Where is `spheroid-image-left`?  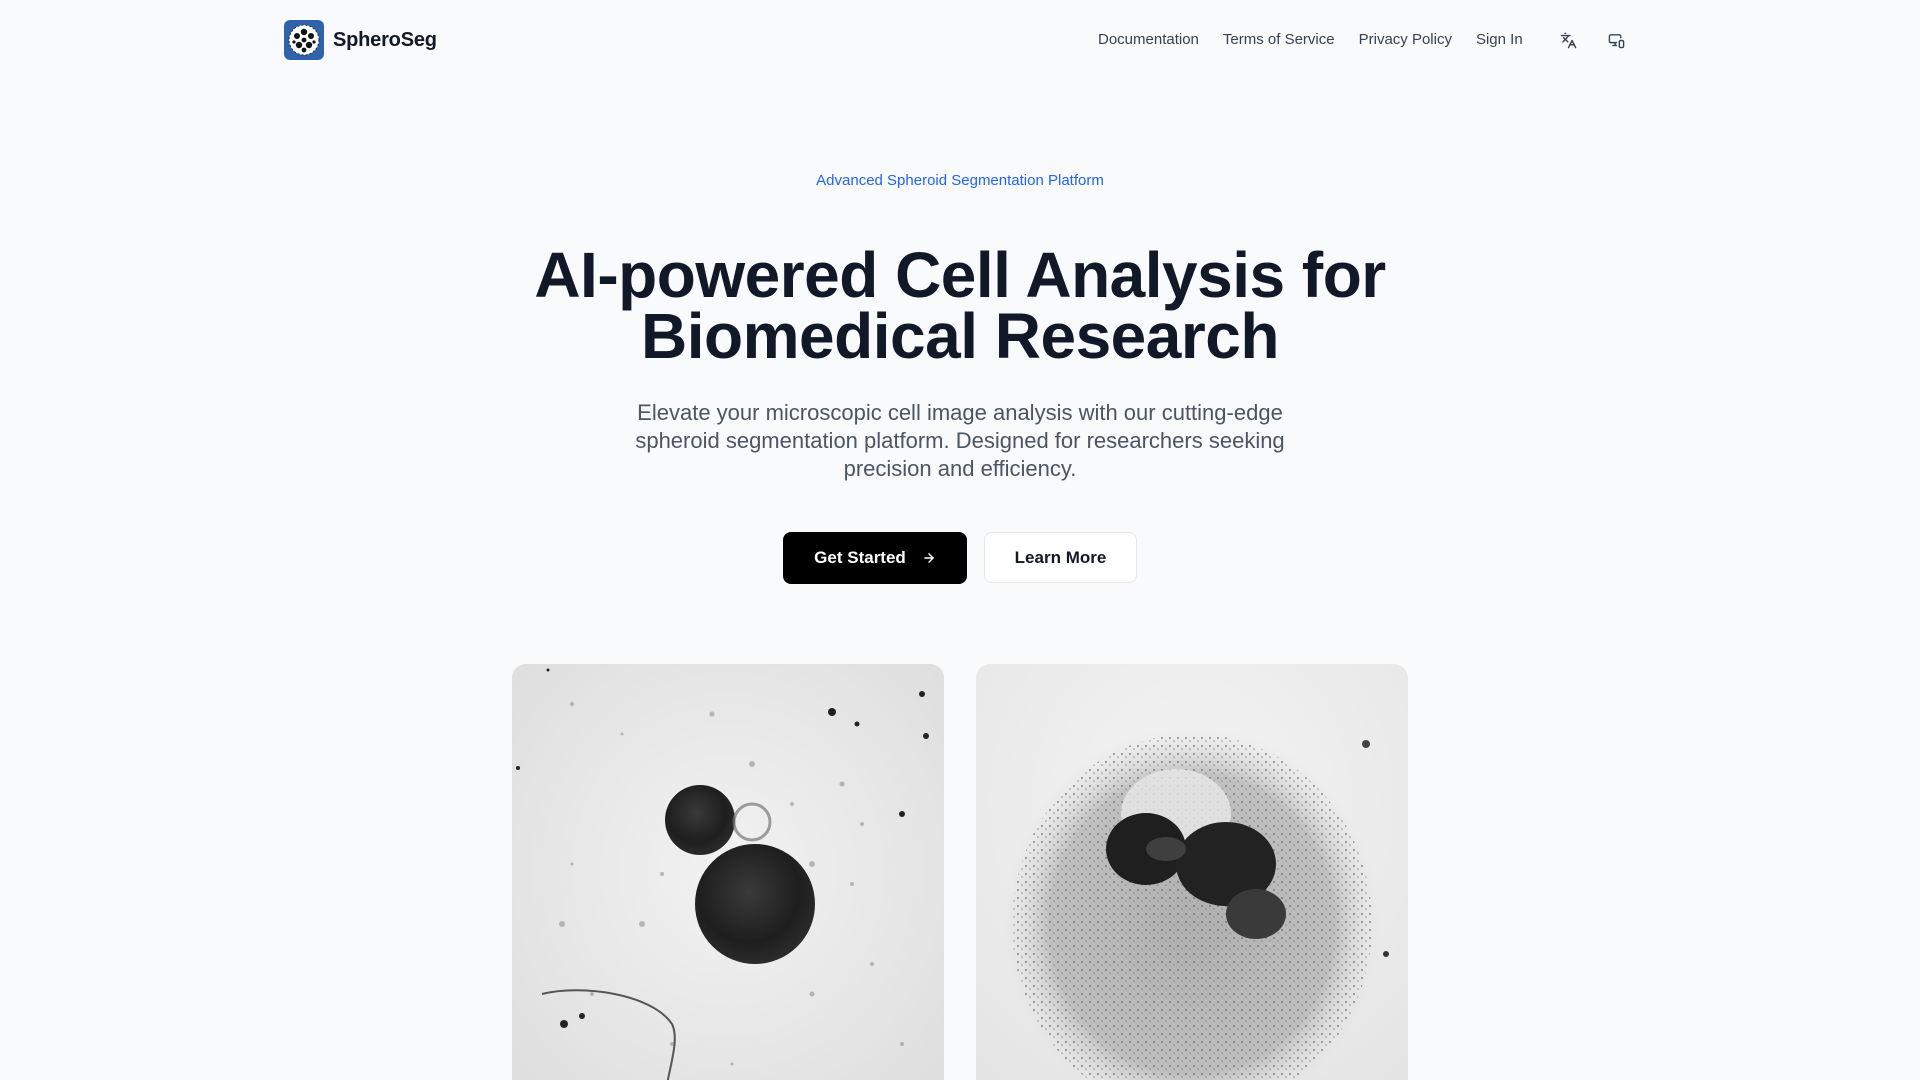 spheroid-image-left is located at coordinates (728, 872).